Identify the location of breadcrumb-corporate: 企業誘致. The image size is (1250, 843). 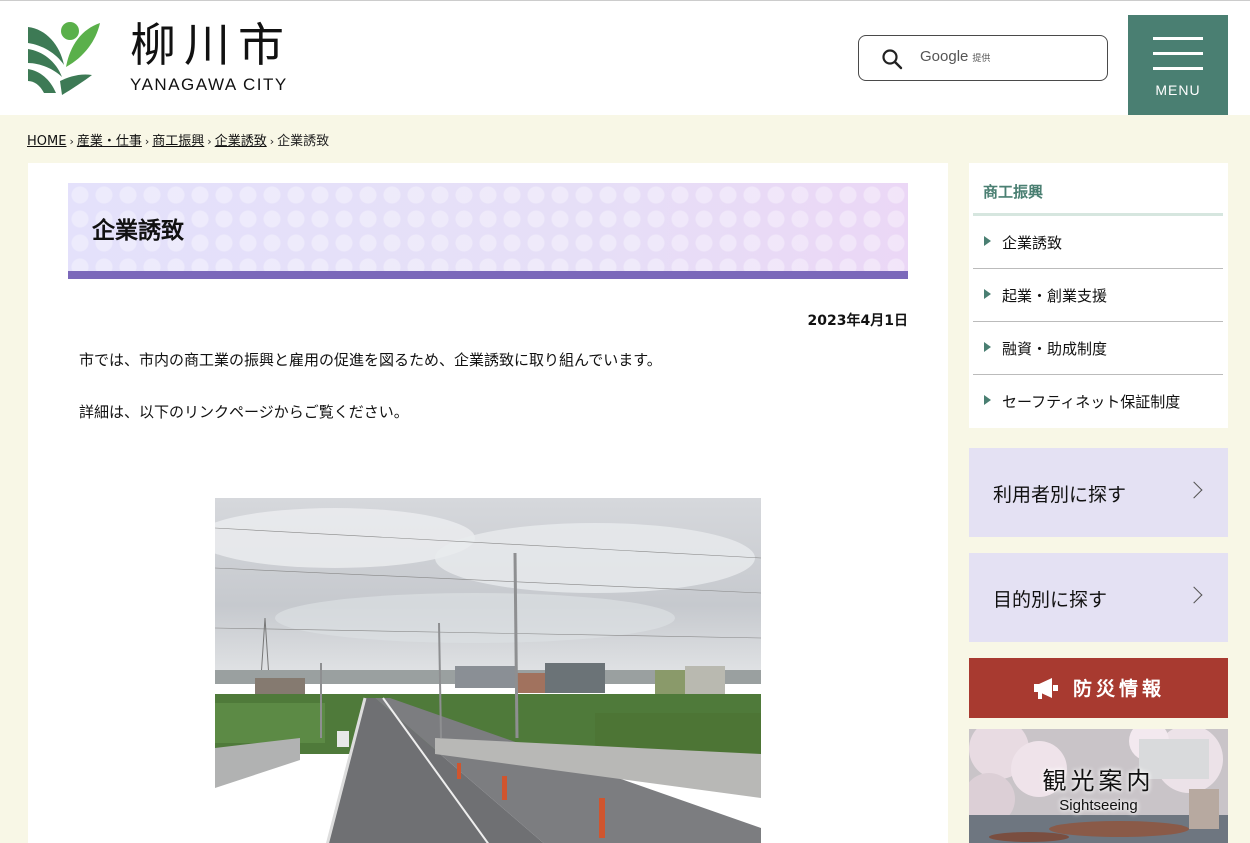
(241, 141).